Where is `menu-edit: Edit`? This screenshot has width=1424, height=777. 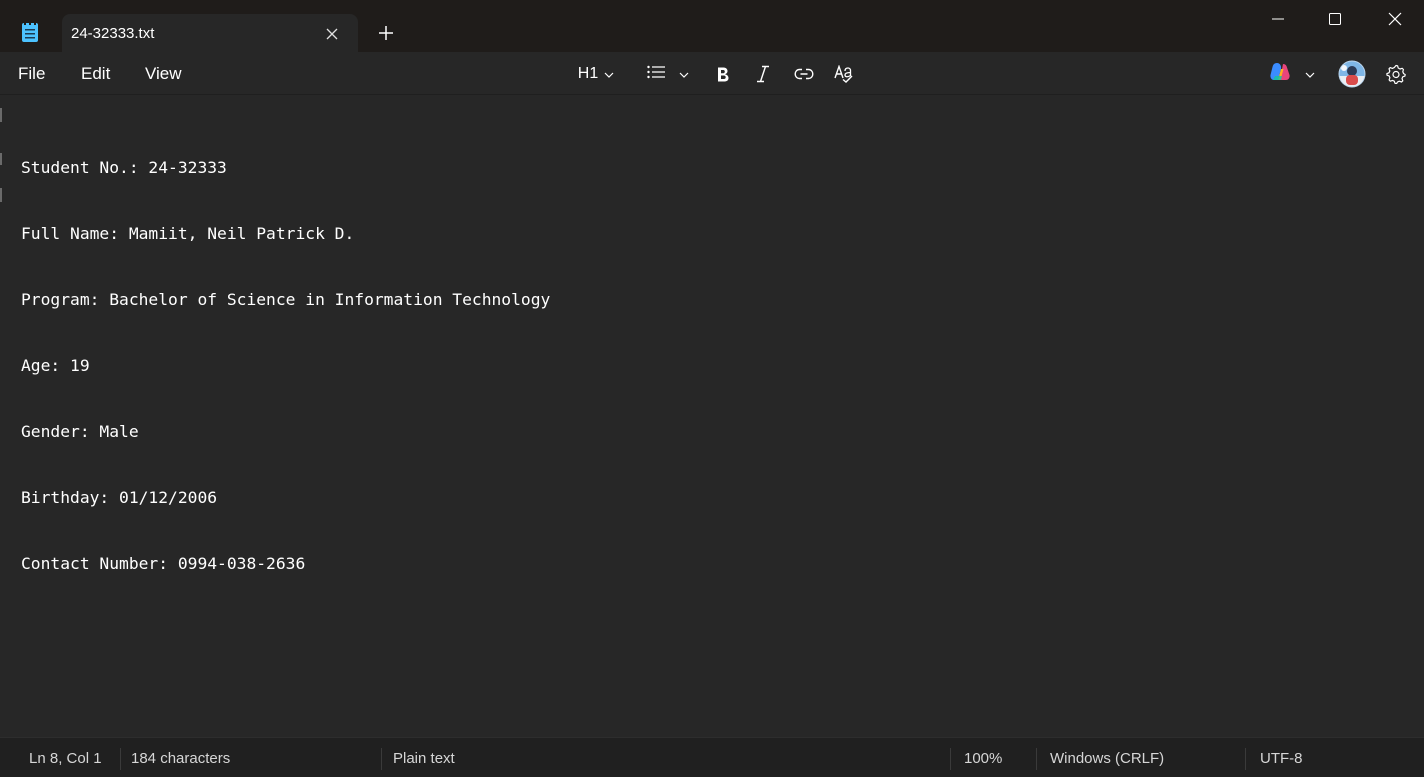 menu-edit: Edit is located at coordinates (95, 74).